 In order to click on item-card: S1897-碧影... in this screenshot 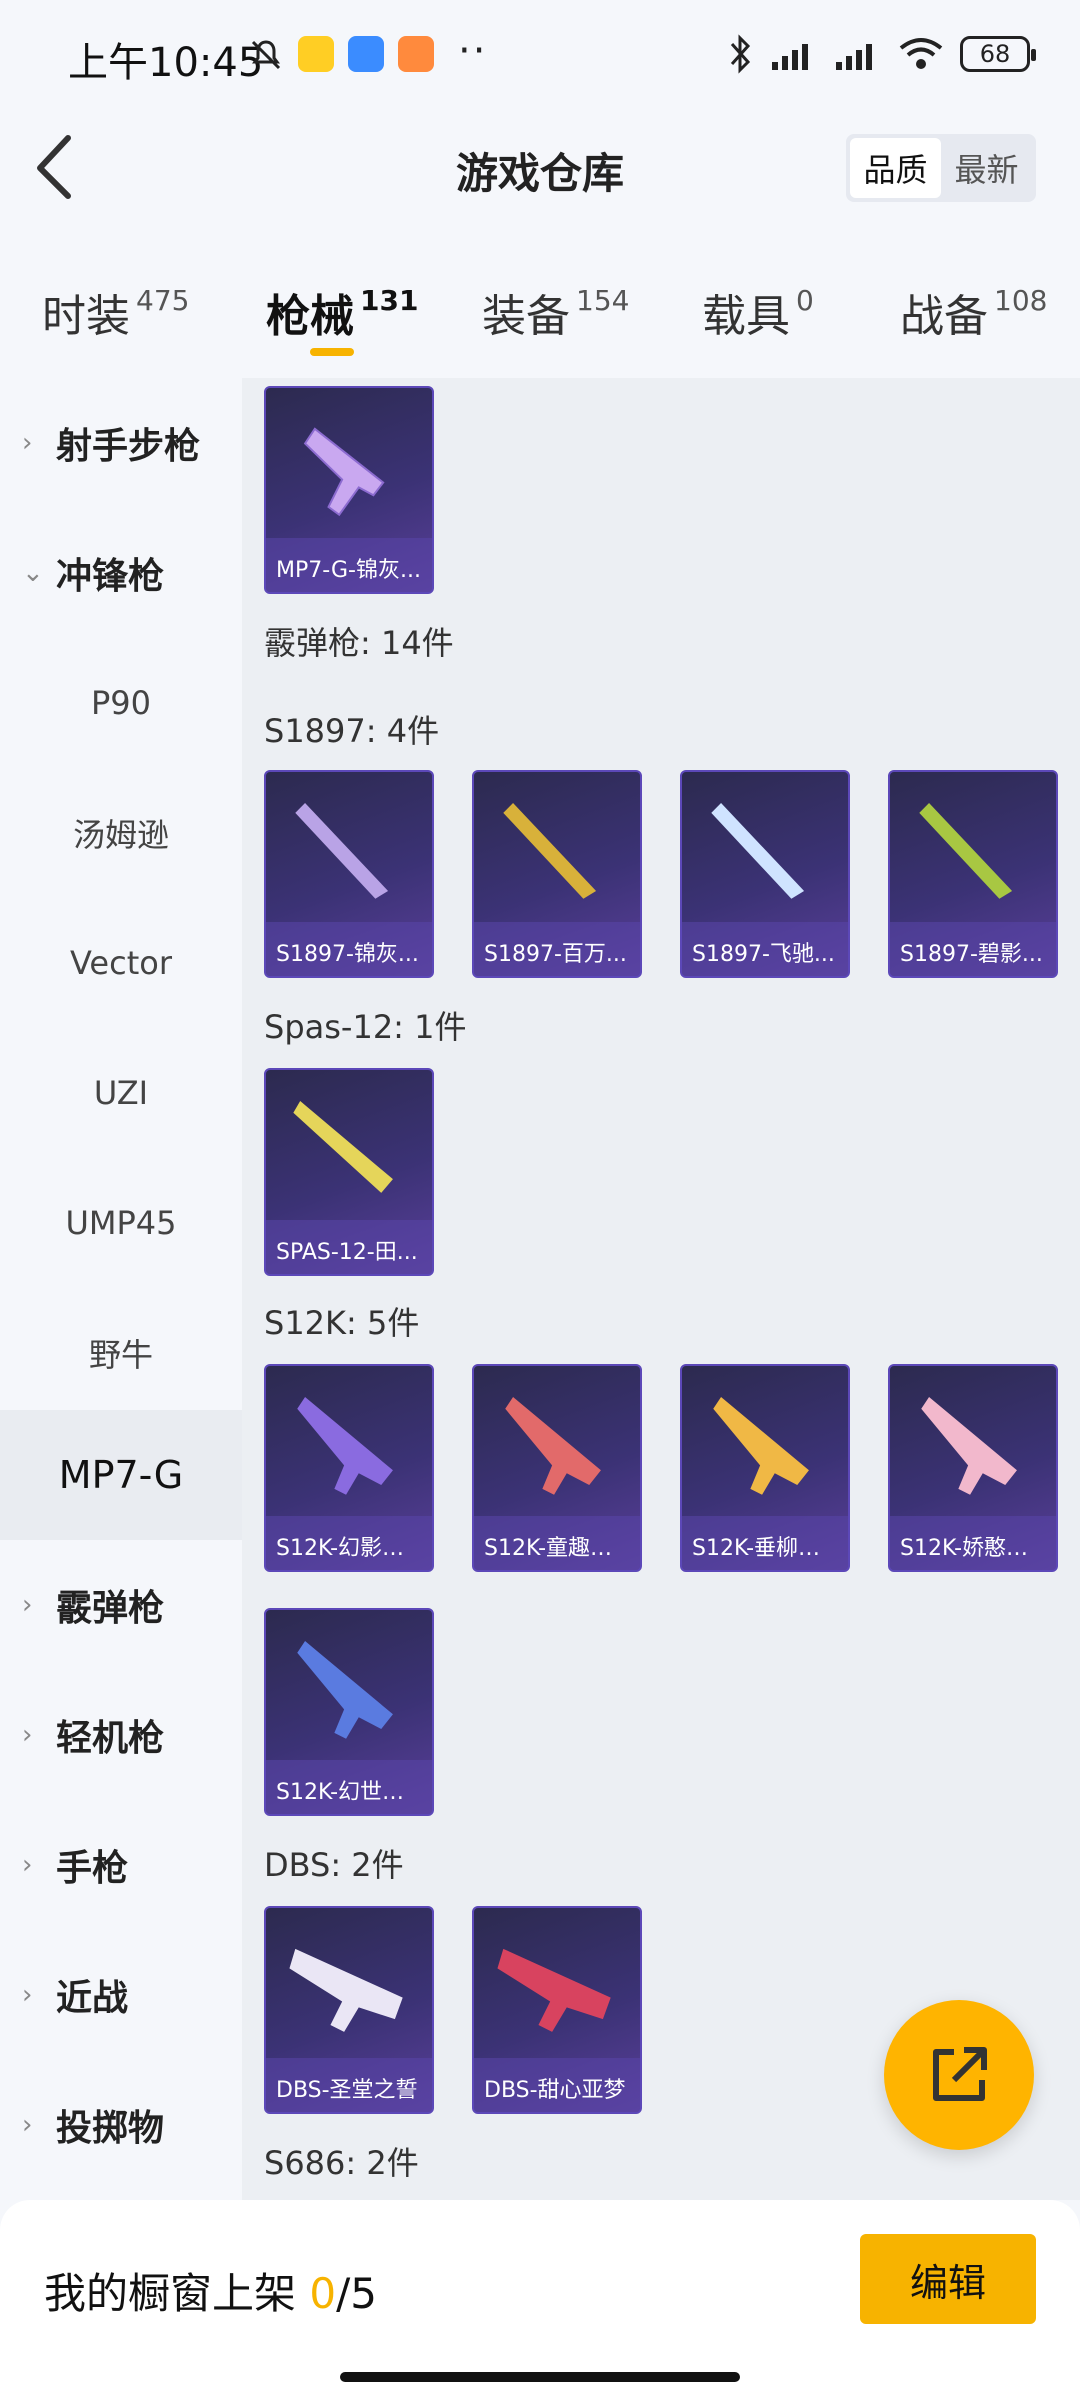, I will do `click(973, 874)`.